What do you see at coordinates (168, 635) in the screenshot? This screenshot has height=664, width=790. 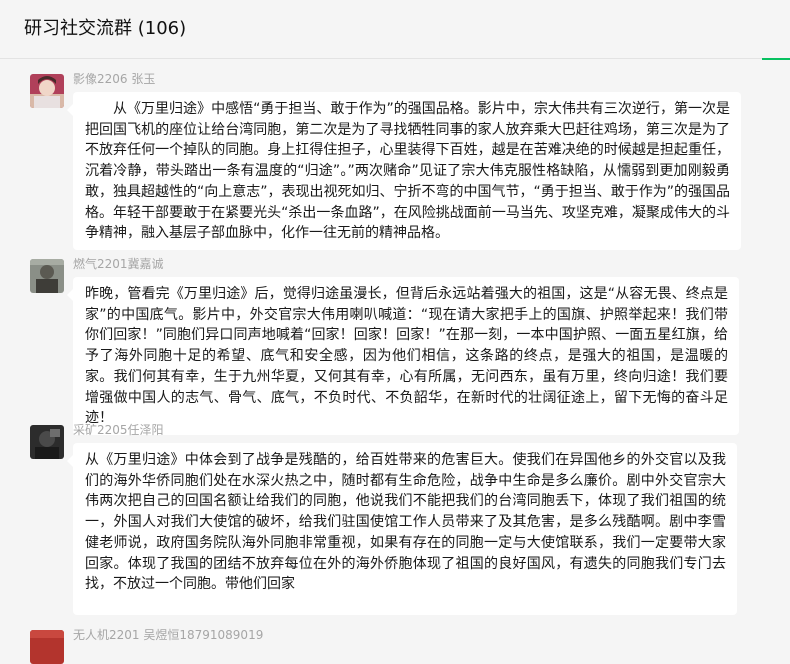 I see `sender-name: 无人机2201 吴煜恒18791089019` at bounding box center [168, 635].